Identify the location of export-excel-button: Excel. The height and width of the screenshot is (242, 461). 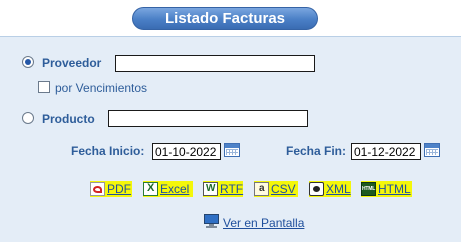
(168, 189).